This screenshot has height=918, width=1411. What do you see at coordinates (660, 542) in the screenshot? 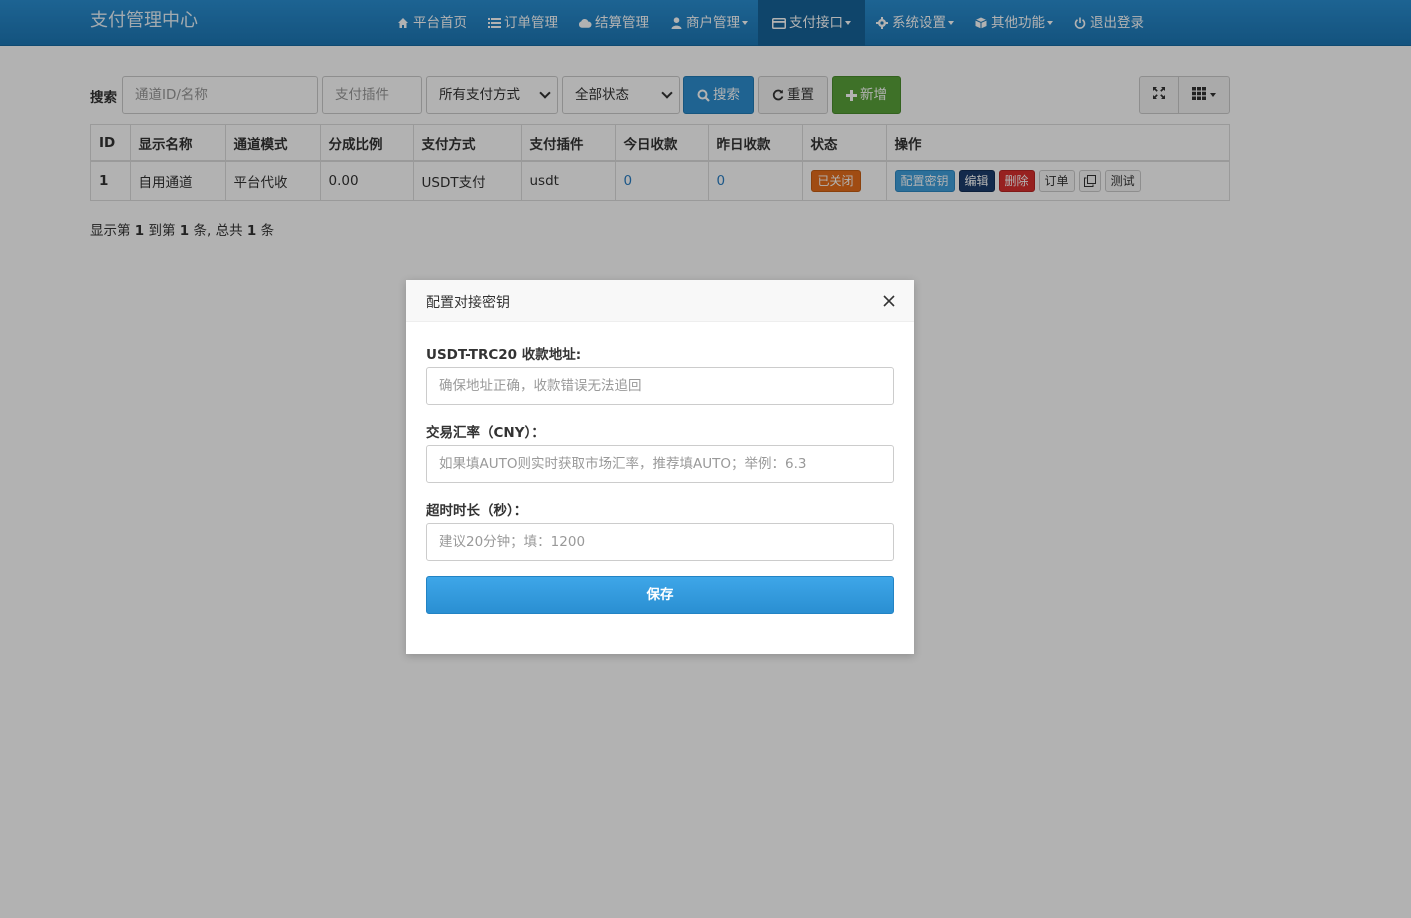
I see `timeout-input: 建议20分钟；填：1200` at bounding box center [660, 542].